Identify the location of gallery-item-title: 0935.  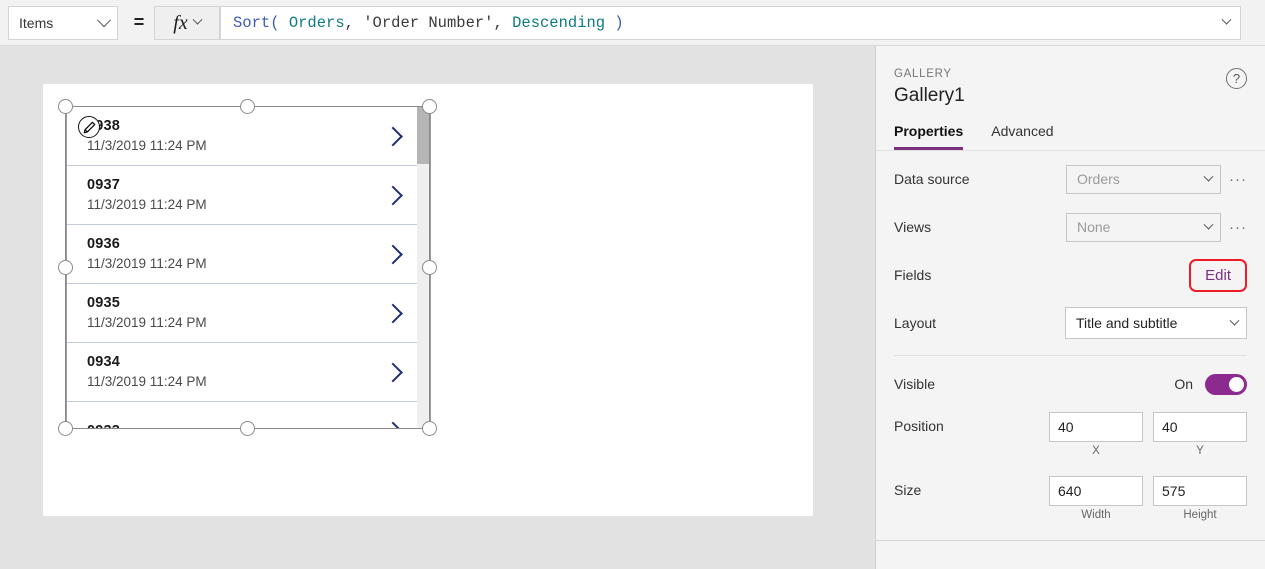
(104, 303).